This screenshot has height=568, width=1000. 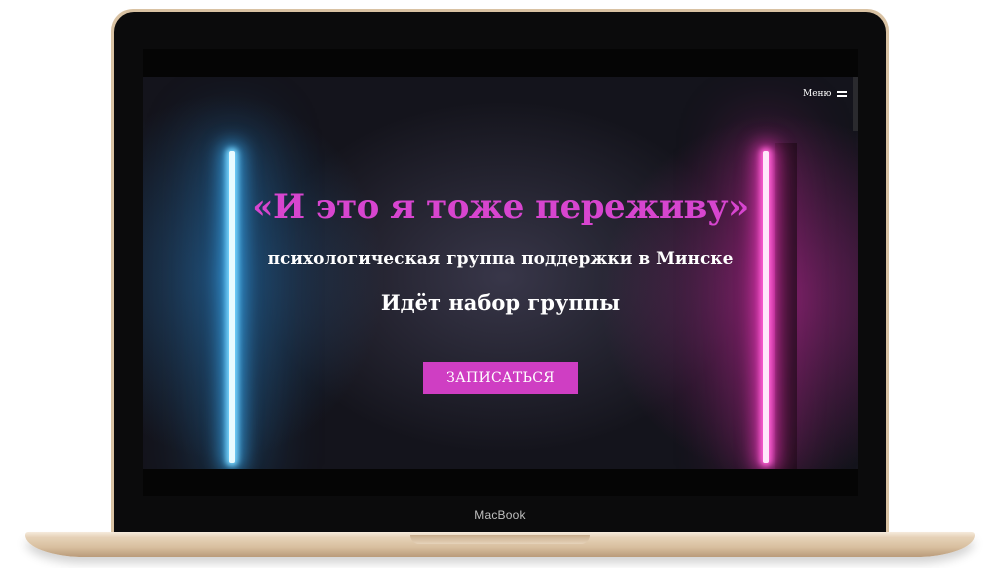 What do you see at coordinates (855, 104) in the screenshot?
I see `scrollbar` at bounding box center [855, 104].